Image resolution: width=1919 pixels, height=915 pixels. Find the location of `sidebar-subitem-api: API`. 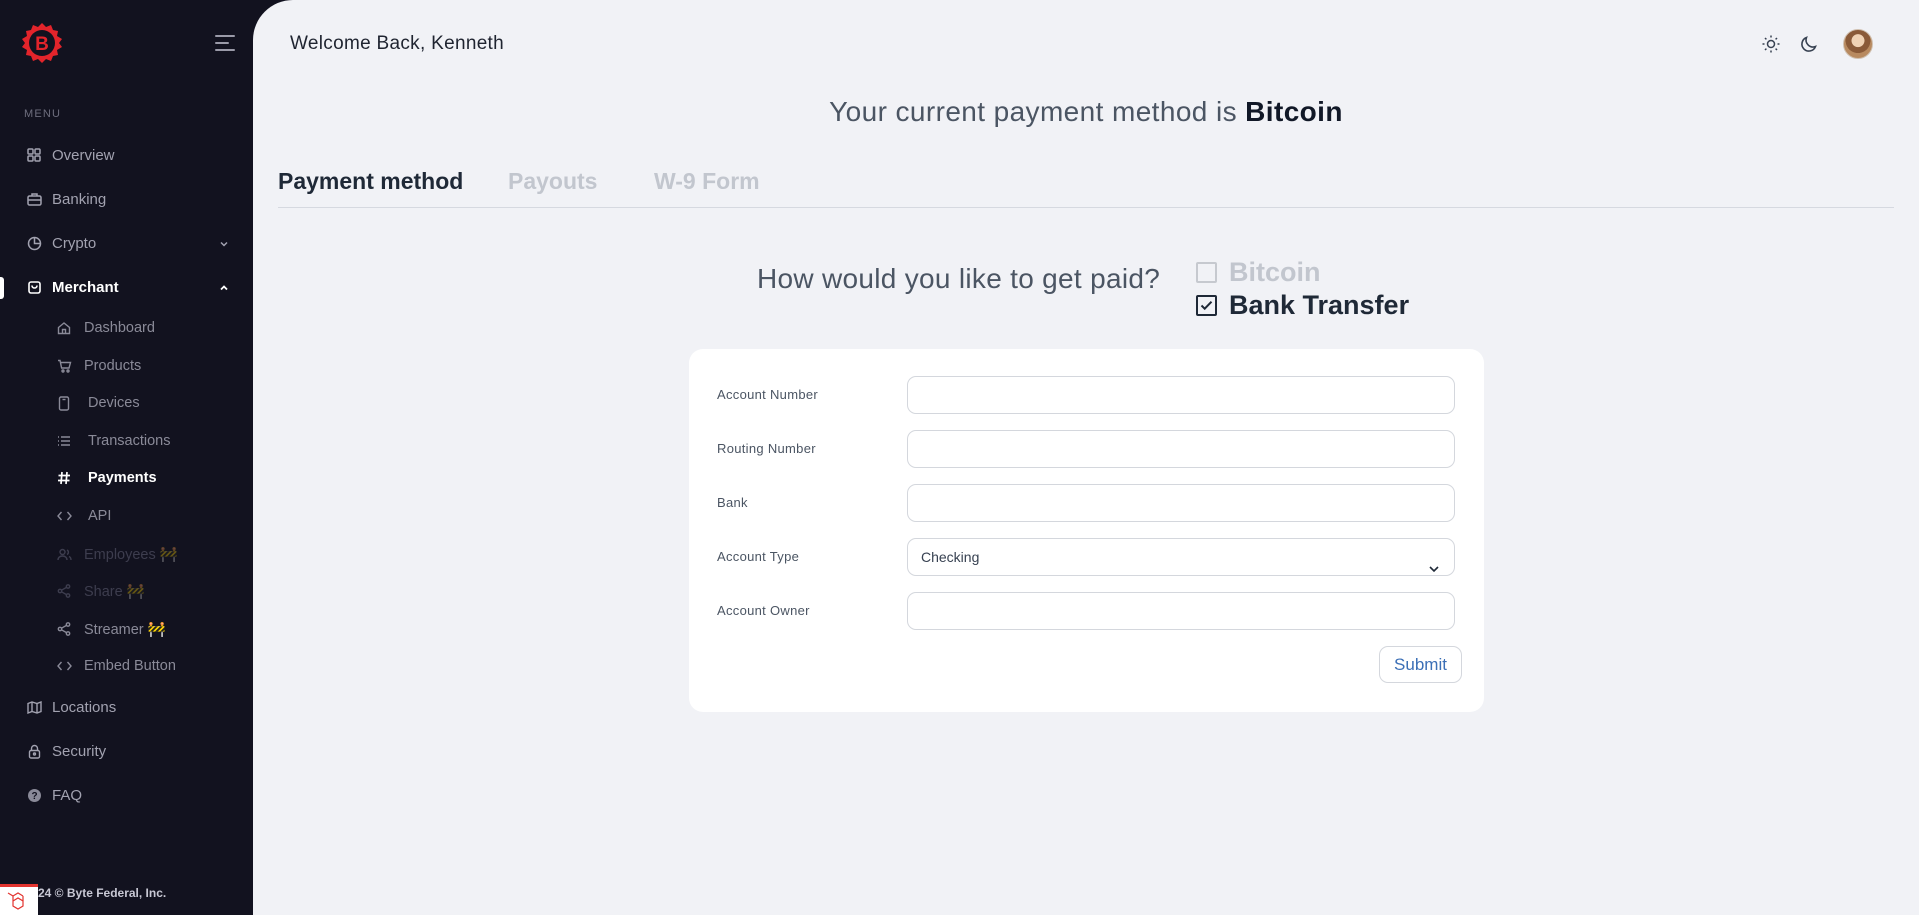

sidebar-subitem-api: API is located at coordinates (126, 516).